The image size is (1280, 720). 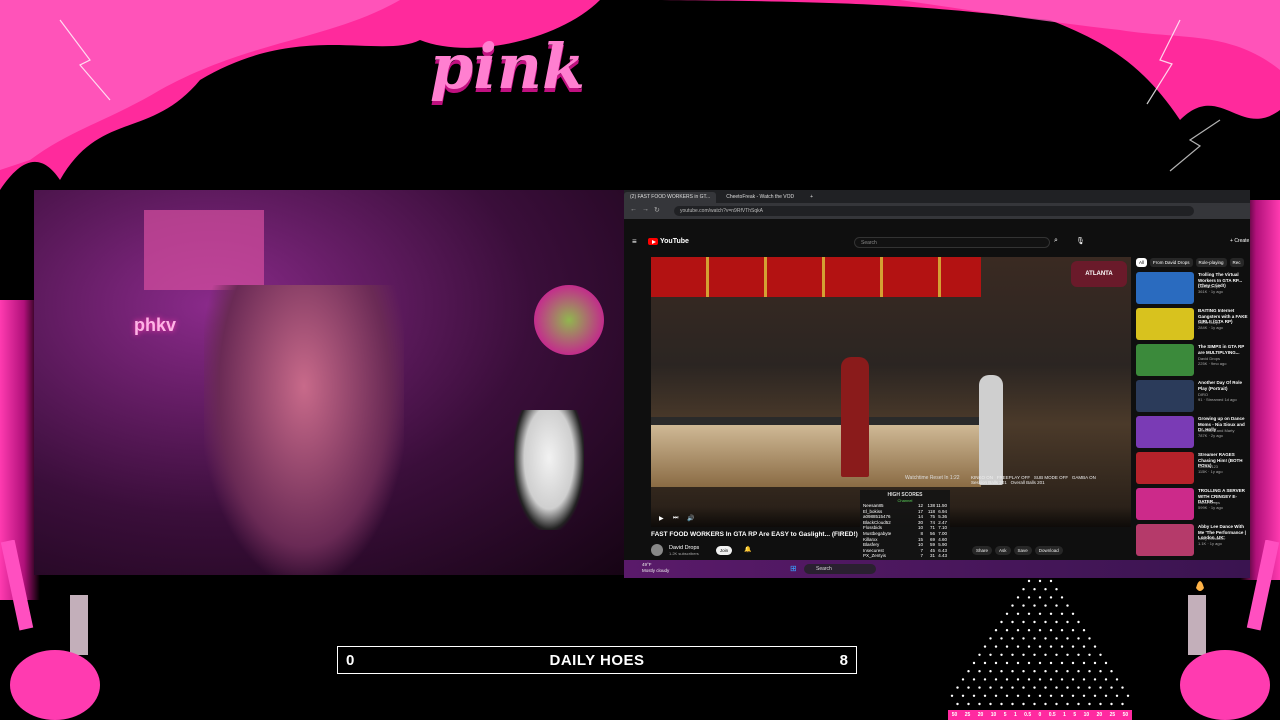 What do you see at coordinates (675, 518) in the screenshot?
I see `next-icon: ⏭` at bounding box center [675, 518].